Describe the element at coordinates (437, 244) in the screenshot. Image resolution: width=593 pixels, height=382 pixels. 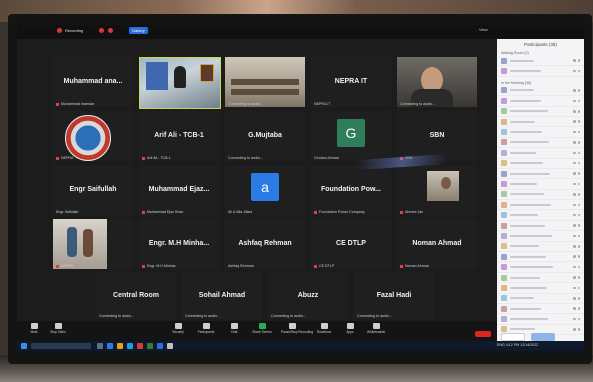
I see `participant-tile: Noman Ahmad Noman Ahmad` at that location.